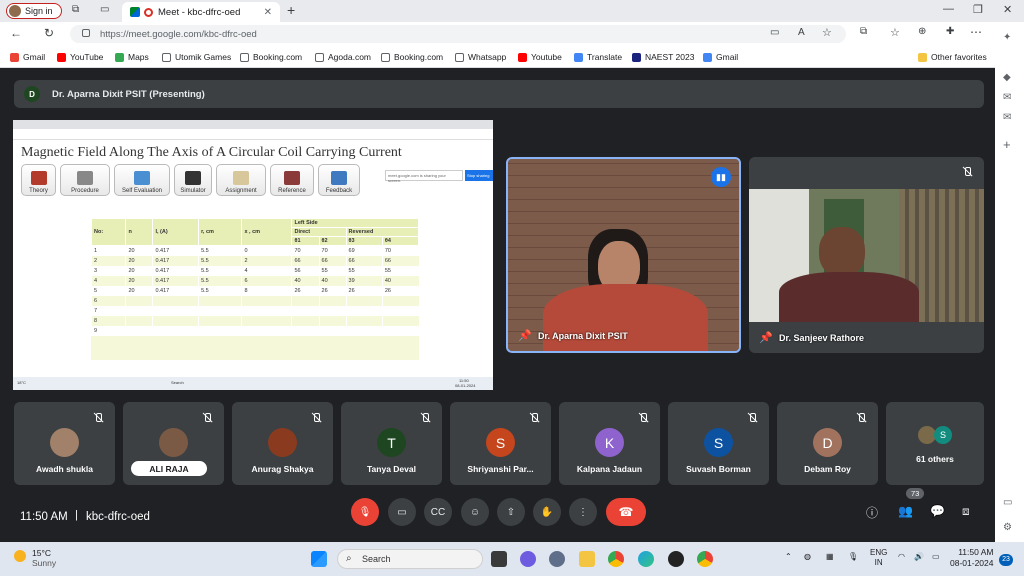 Image resolution: width=1024 pixels, height=576 pixels. Describe the element at coordinates (241, 180) in the screenshot. I see `menu-assignment: Assignment` at that location.